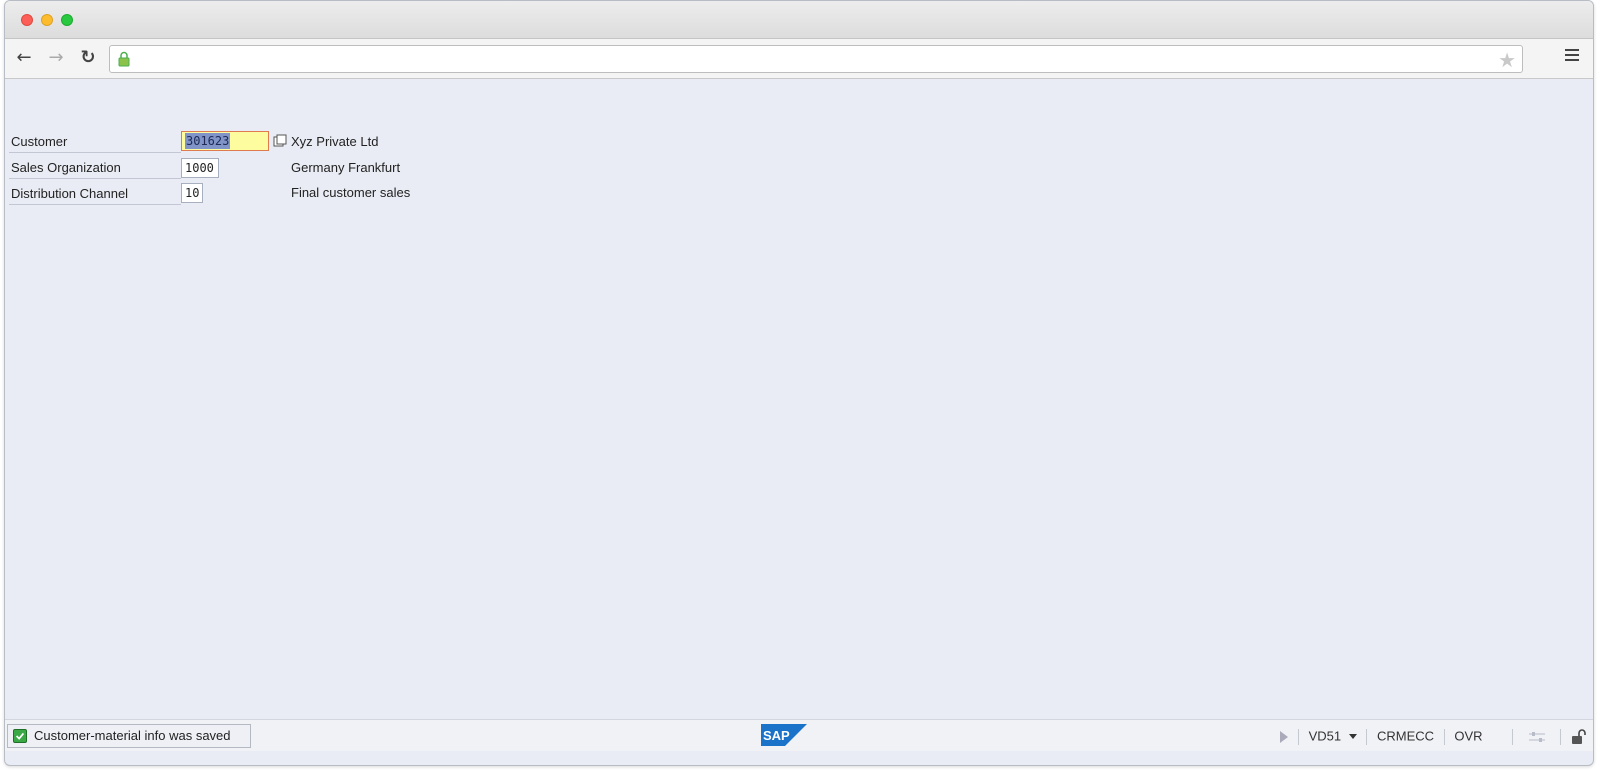 This screenshot has height=772, width=1600. Describe the element at coordinates (95, 194) in the screenshot. I see `dist-channel-label: Distribution Channel` at that location.